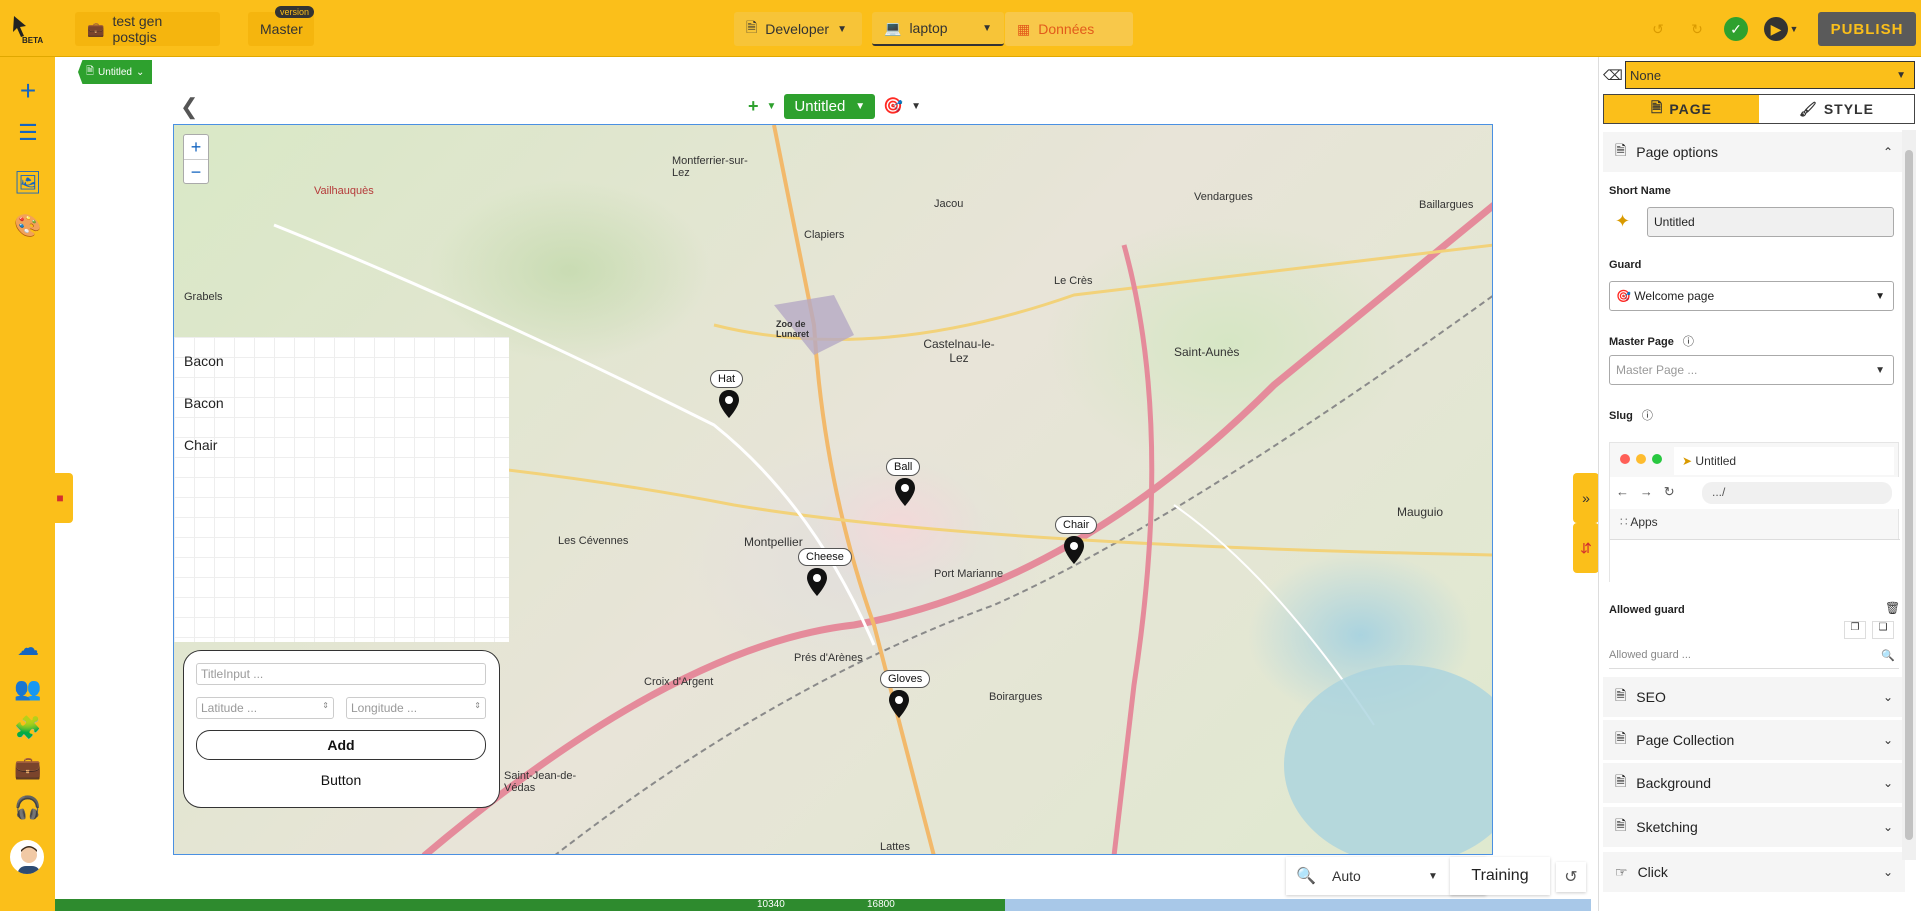  What do you see at coordinates (1613, 75) in the screenshot?
I see `eraser-icon: ⌫` at bounding box center [1613, 75].